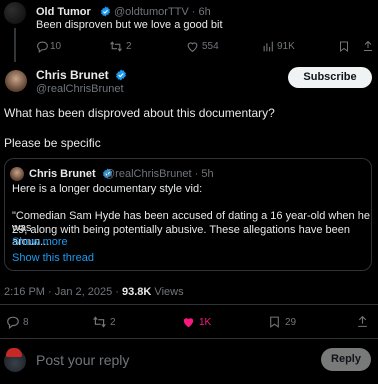 This screenshot has width=378, height=384. I want to click on bookmark-count: 29, so click(291, 322).